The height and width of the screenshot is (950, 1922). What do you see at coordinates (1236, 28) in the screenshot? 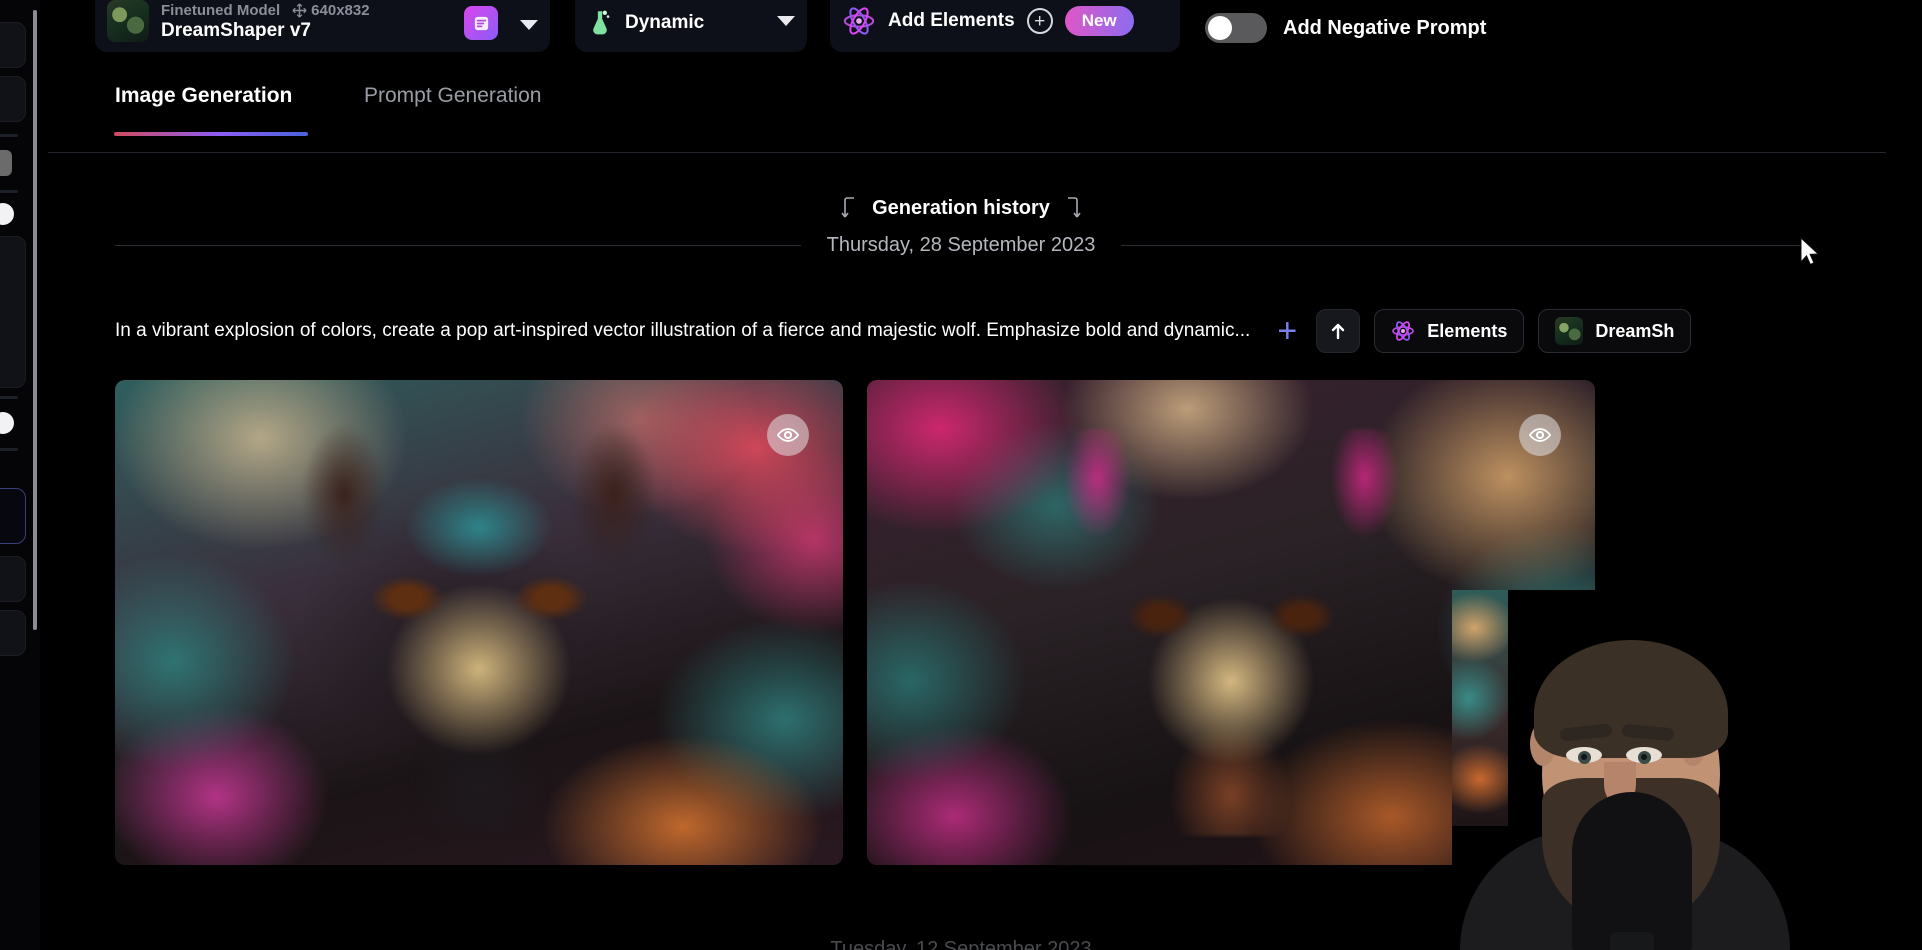
I see `negative-prompt-toggle` at bounding box center [1236, 28].